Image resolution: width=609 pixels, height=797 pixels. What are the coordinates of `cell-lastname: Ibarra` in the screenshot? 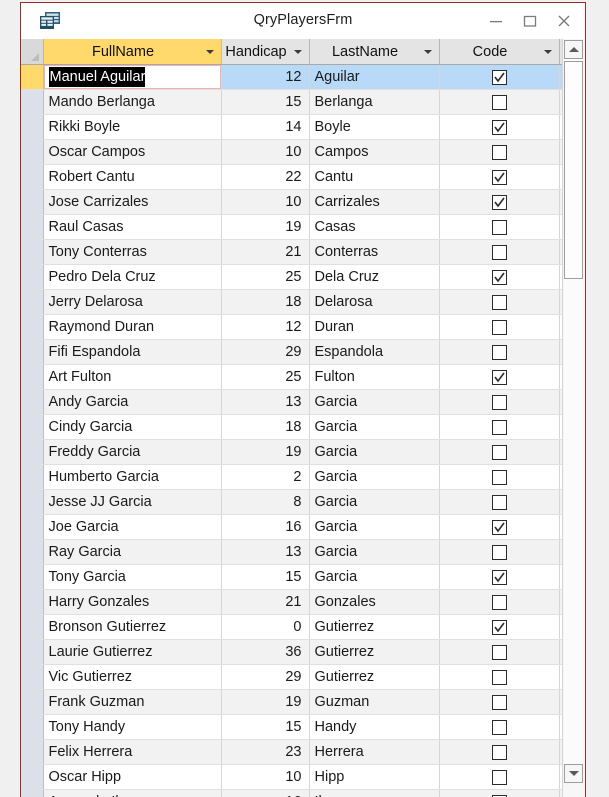 It's located at (374, 793).